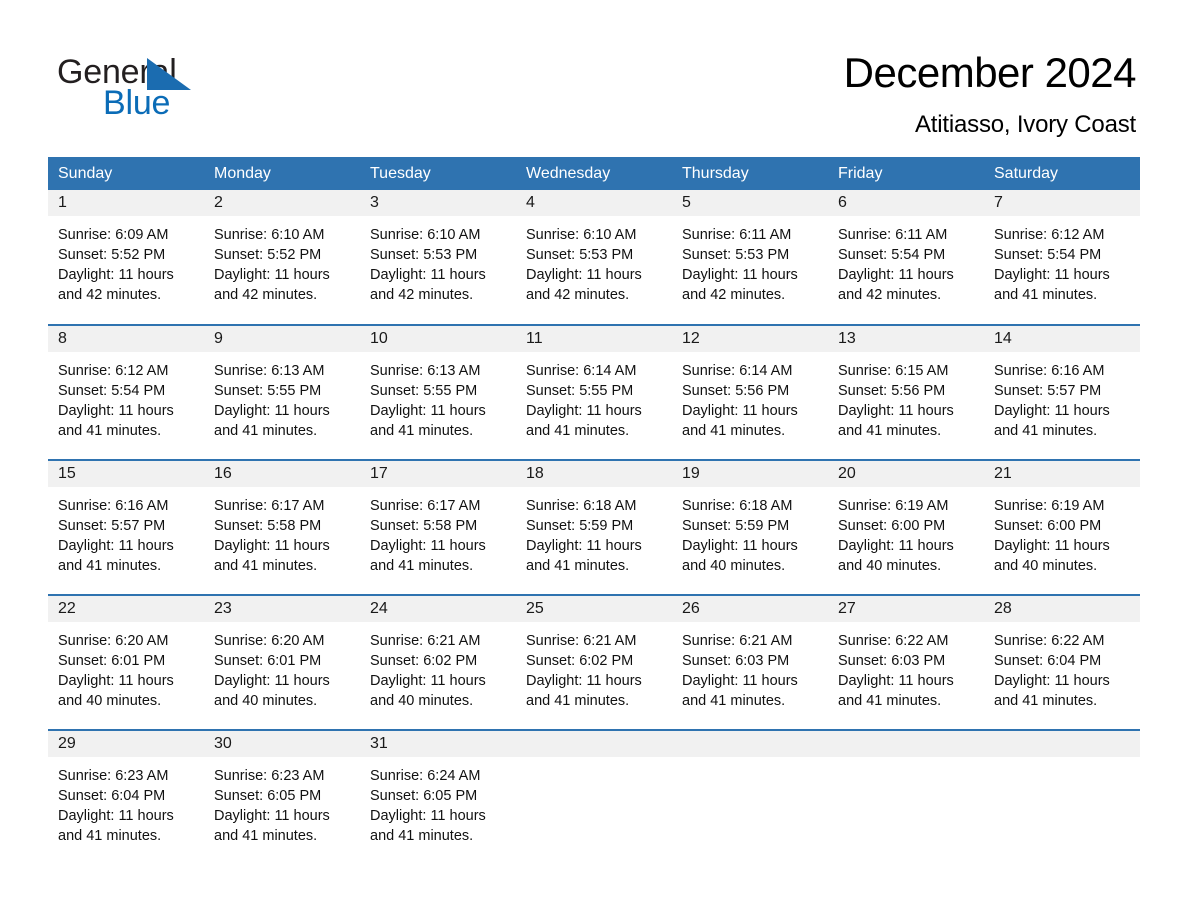 Image resolution: width=1188 pixels, height=918 pixels. Describe the element at coordinates (269, 641) in the screenshot. I see `sunrise-text: Sunrise: 6:20 AM` at that location.